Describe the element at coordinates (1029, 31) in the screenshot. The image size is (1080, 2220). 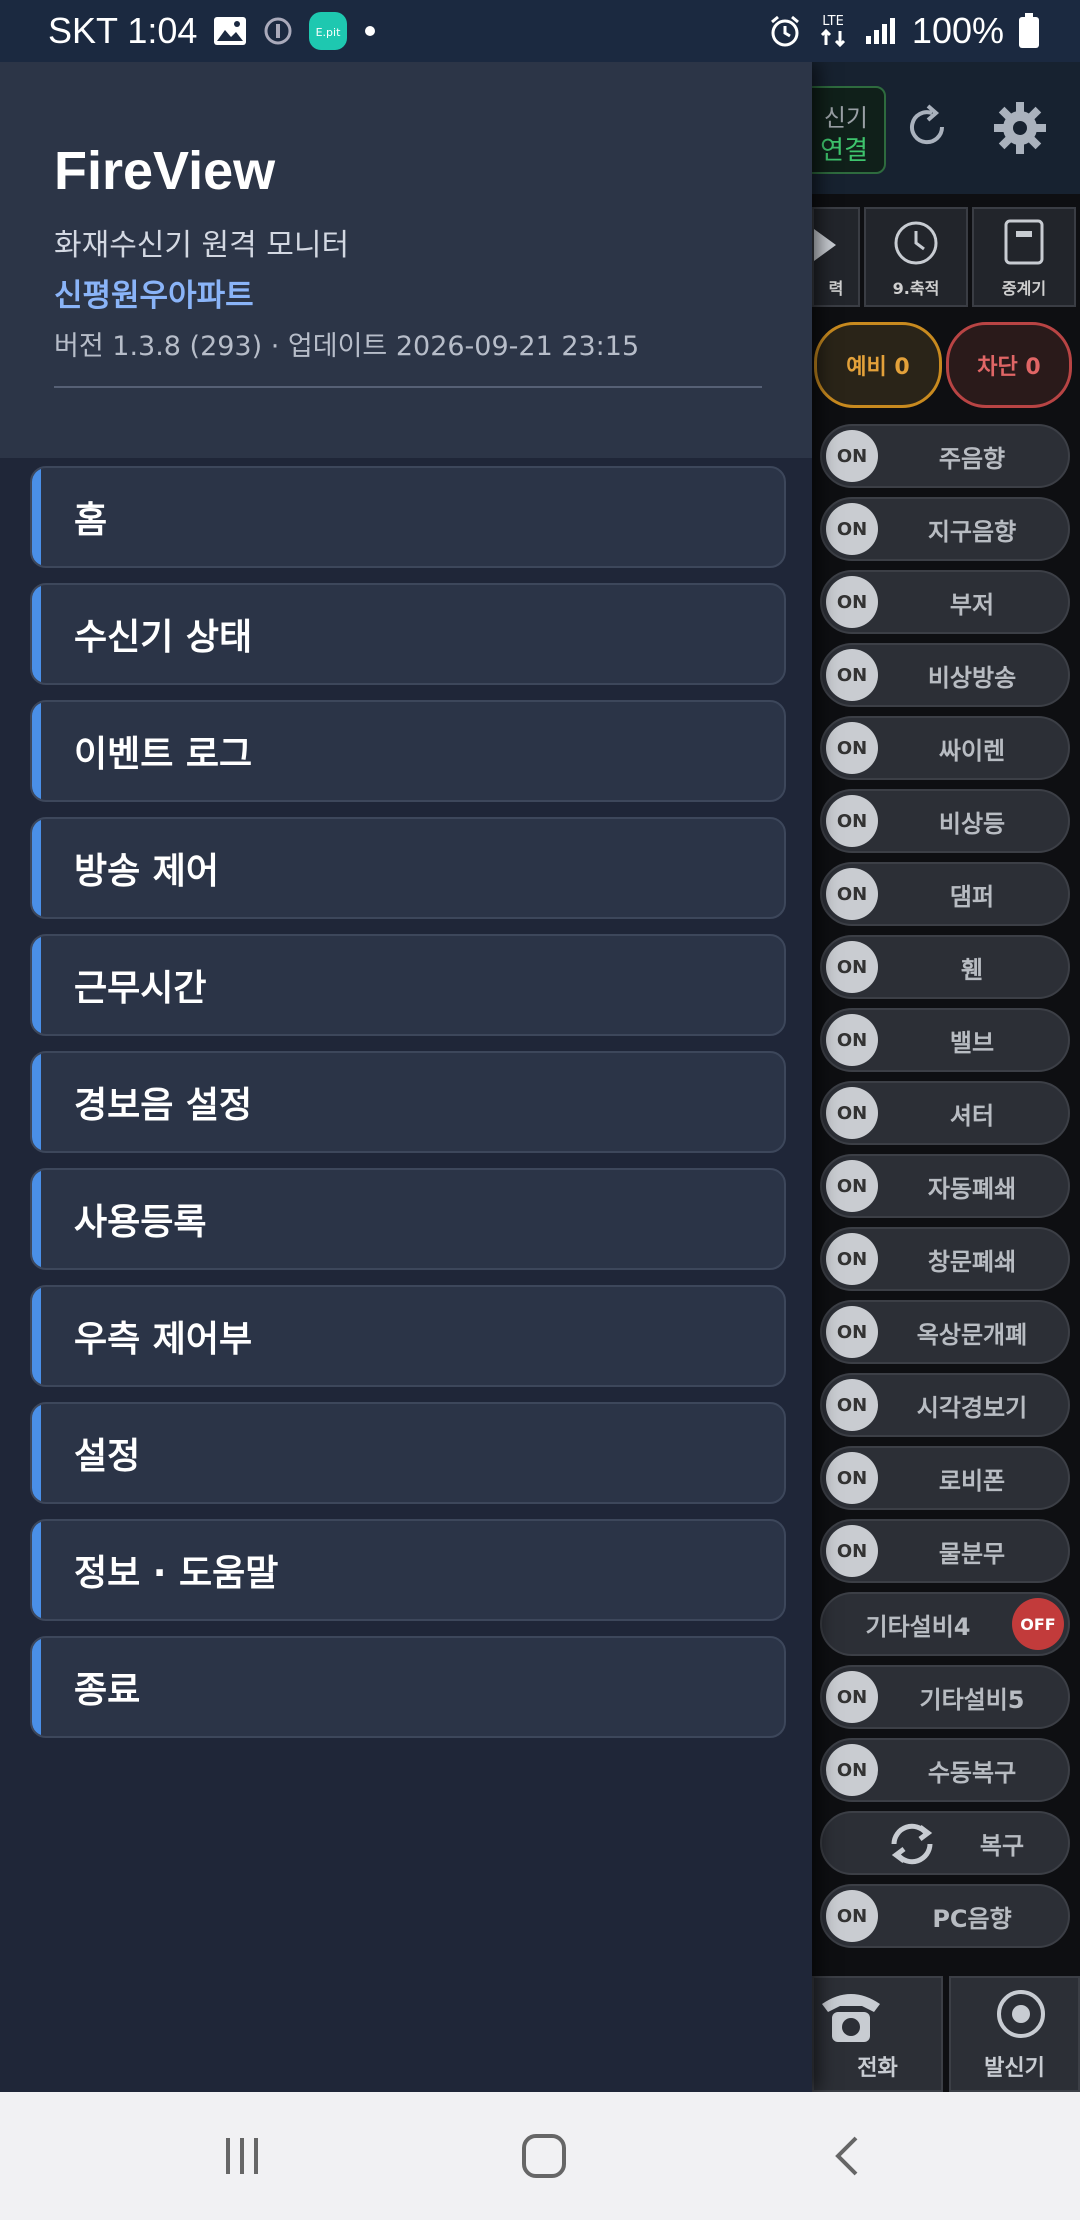
I see `battery-icon` at that location.